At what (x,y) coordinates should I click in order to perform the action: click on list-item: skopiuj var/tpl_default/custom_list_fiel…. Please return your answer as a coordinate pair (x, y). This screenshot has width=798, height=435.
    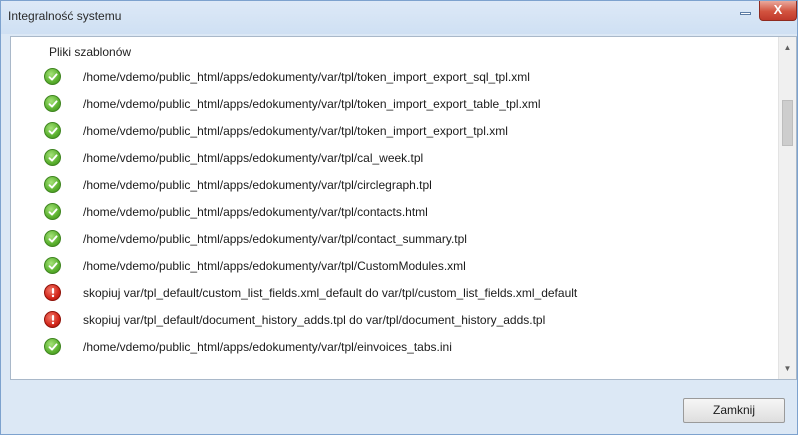
    Looking at the image, I should click on (394, 291).